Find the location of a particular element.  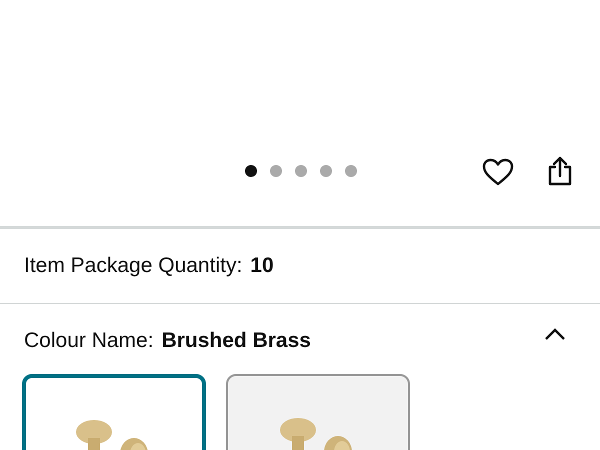

package-quantity-label: Item Package Quantity: is located at coordinates (133, 266).